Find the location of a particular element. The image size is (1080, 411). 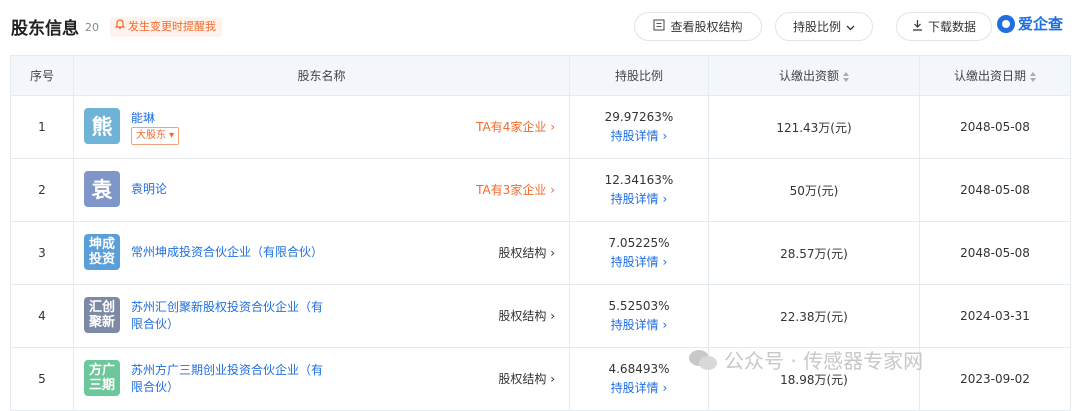

shareholder-count: 20 is located at coordinates (92, 27).